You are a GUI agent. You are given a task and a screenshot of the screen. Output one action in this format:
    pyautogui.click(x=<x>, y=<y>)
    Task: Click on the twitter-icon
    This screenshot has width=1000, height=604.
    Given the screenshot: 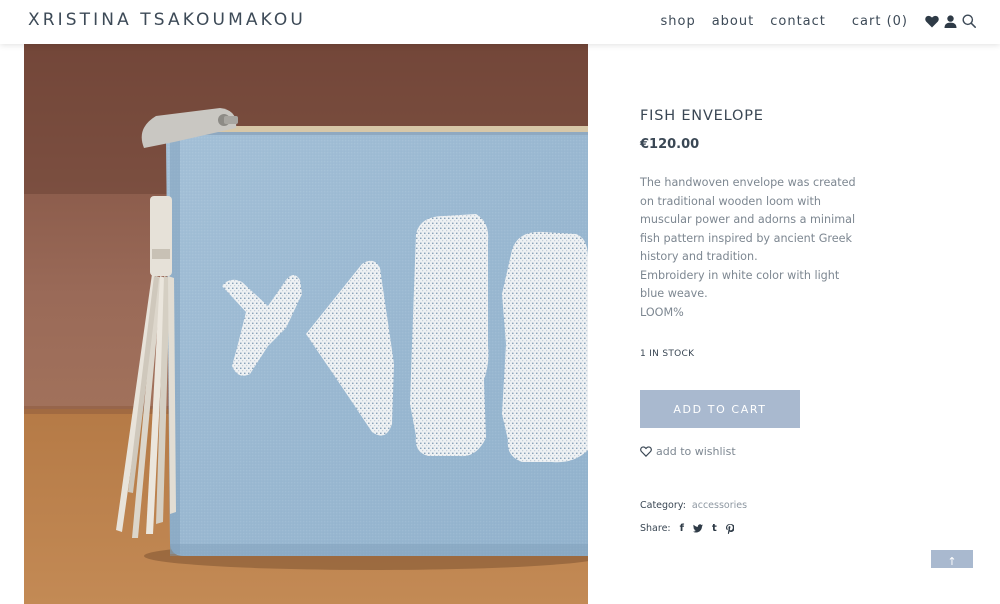 What is the action you would take?
    pyautogui.click(x=697, y=528)
    